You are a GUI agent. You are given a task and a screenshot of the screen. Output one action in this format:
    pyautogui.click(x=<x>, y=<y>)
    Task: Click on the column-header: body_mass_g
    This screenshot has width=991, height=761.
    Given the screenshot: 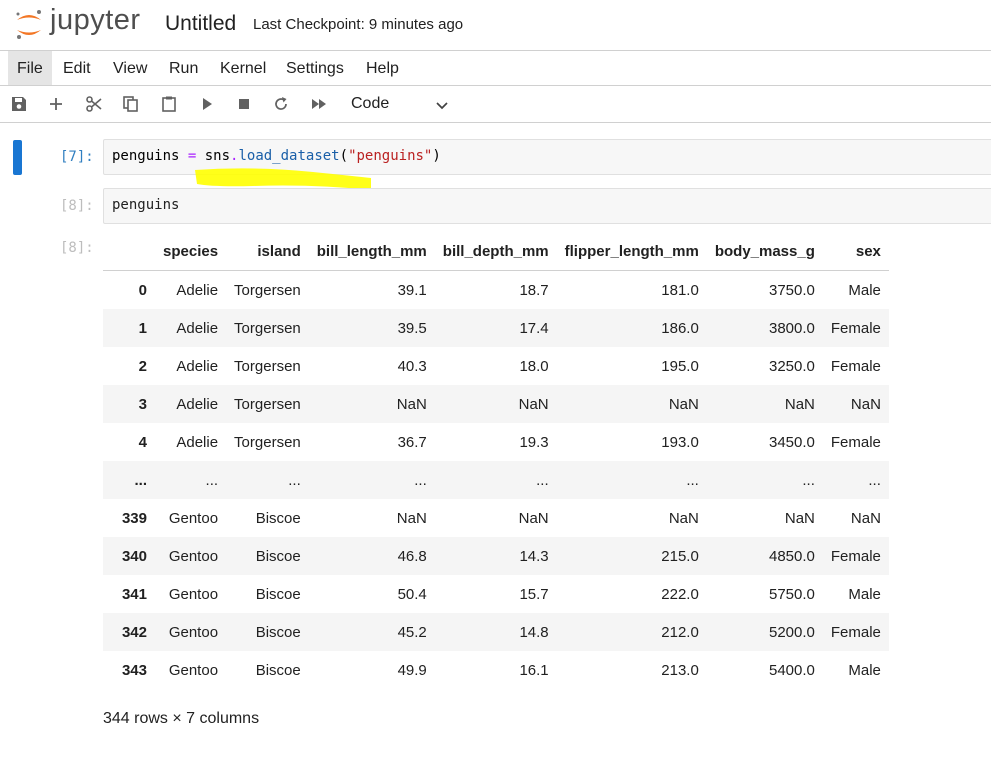 What is the action you would take?
    pyautogui.click(x=764, y=251)
    